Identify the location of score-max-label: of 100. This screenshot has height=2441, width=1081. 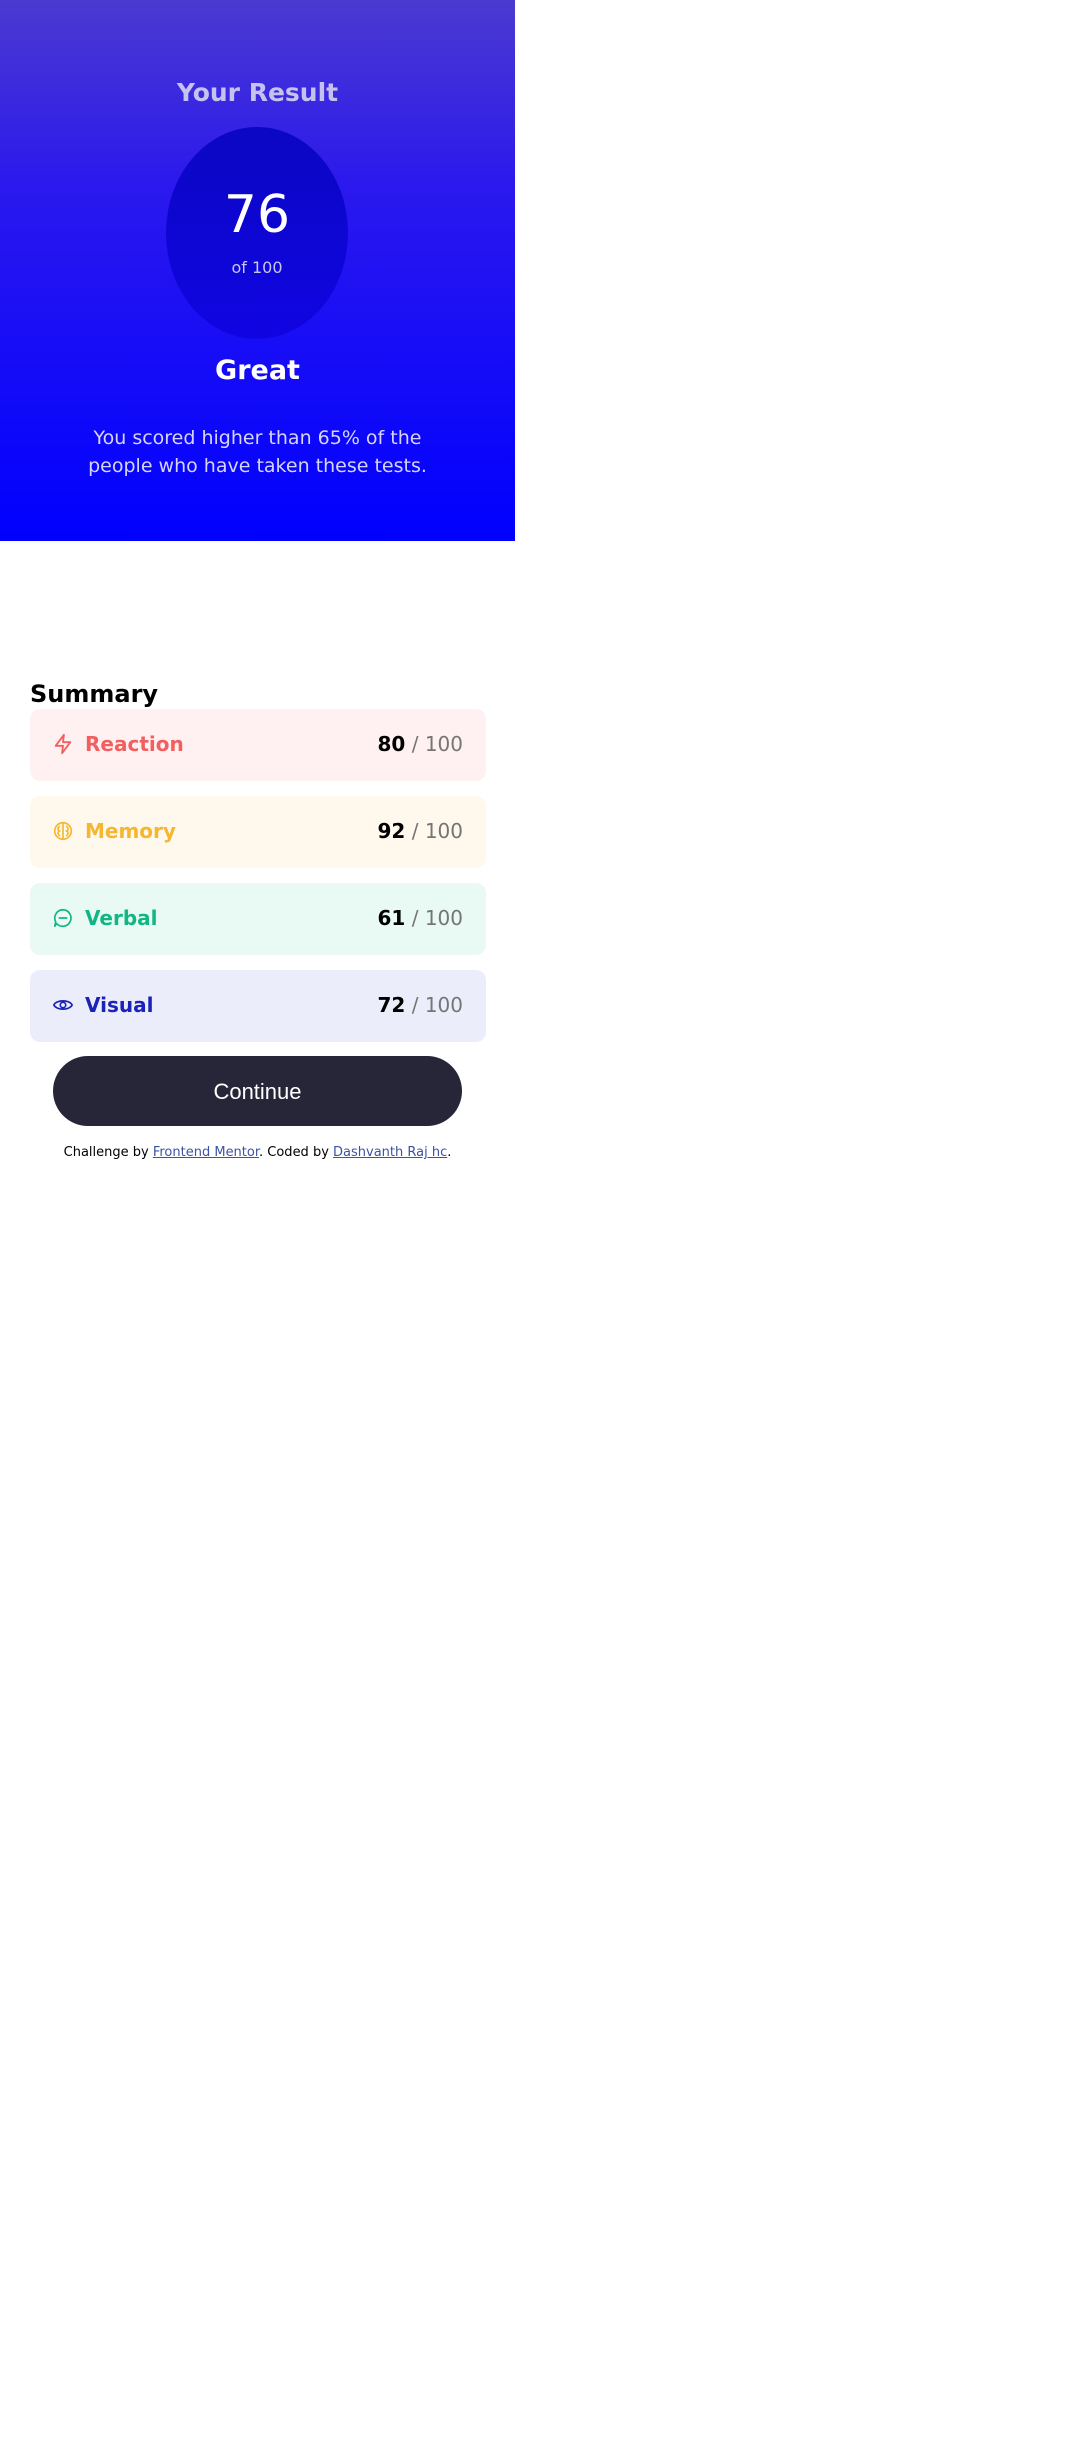
(257, 267).